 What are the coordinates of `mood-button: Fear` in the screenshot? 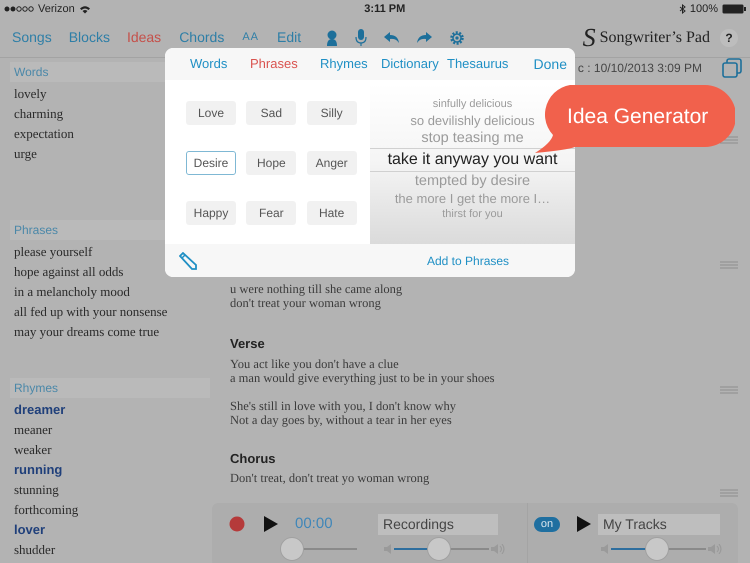 It's located at (271, 213).